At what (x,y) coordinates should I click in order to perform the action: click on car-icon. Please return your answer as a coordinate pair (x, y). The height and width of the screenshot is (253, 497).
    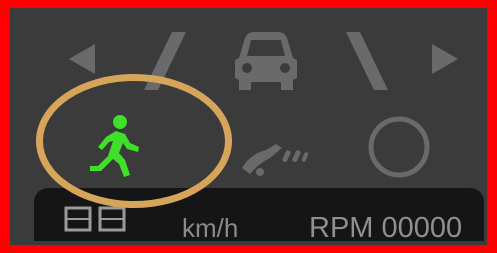
    Looking at the image, I should click on (266, 61).